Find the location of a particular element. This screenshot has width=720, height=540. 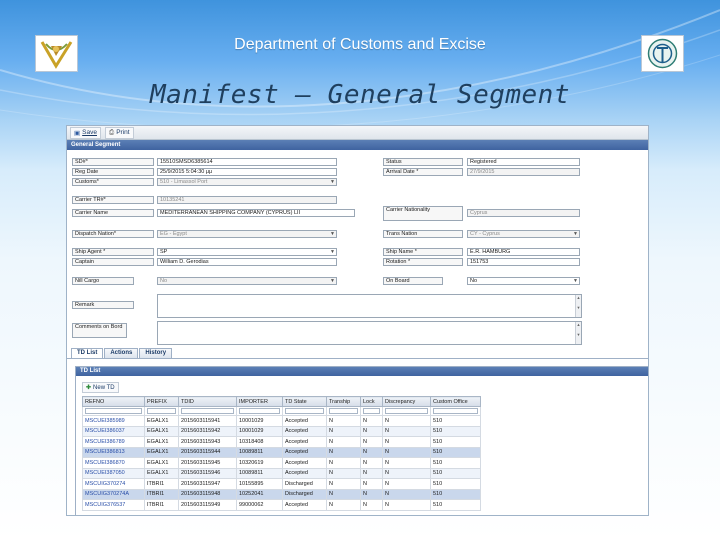

table-cell: 2015603115943 is located at coordinates (207, 442).